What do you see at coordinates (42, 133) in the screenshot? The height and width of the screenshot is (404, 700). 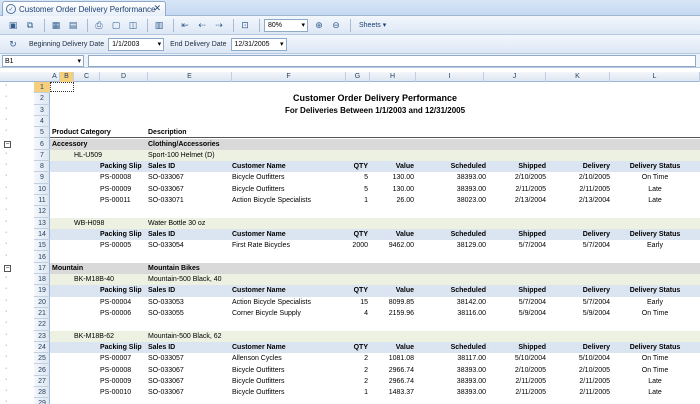 I see `row-header: 5` at bounding box center [42, 133].